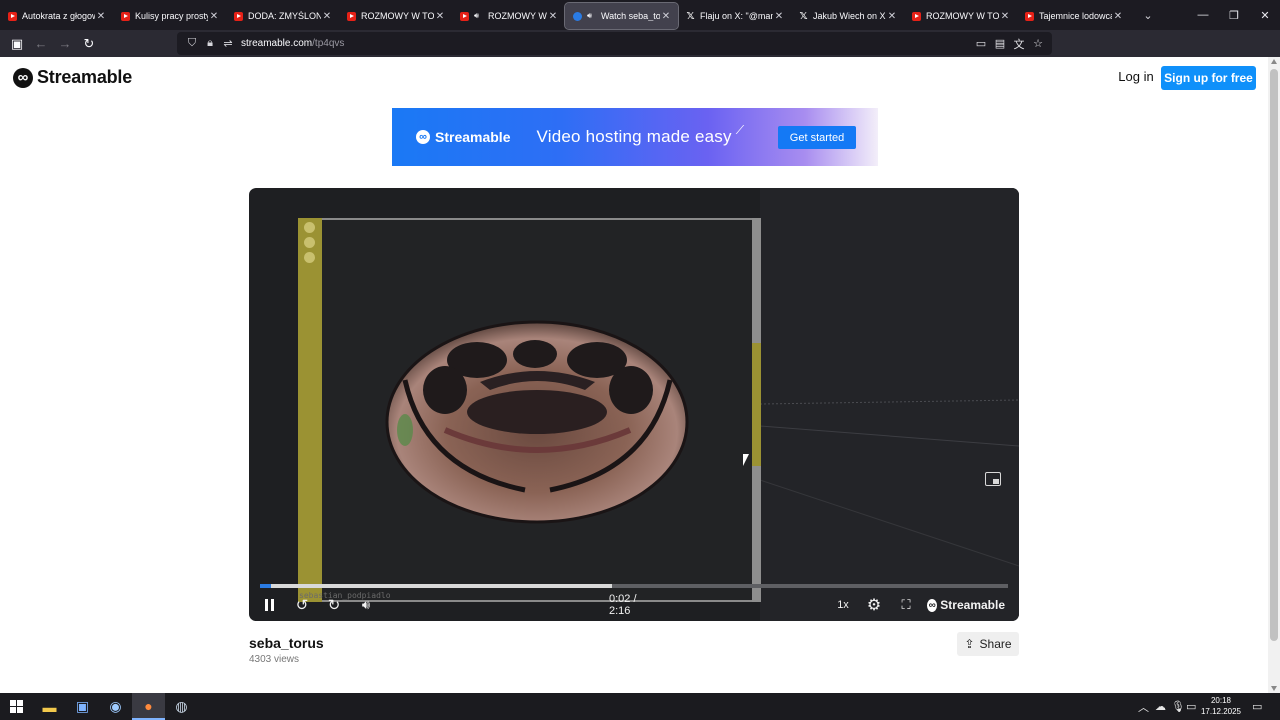 Image resolution: width=1280 pixels, height=720 pixels. I want to click on address-bar: ⛉ 🔒︎ ⇌ streamable.com/tp4qvs ▭ ▤ 文 ☆, so click(614, 43).